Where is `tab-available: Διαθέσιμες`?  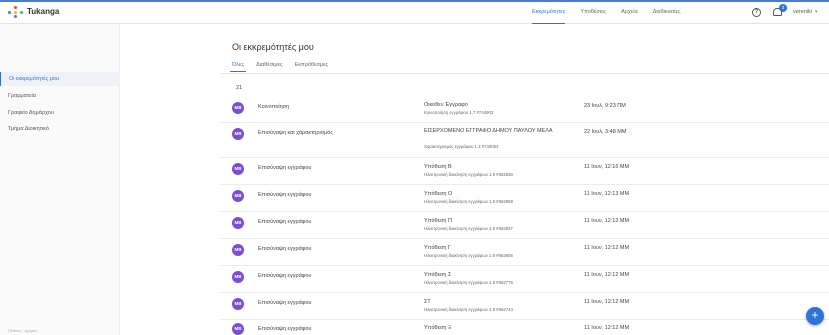 tab-available: Διαθέσιμες is located at coordinates (269, 66).